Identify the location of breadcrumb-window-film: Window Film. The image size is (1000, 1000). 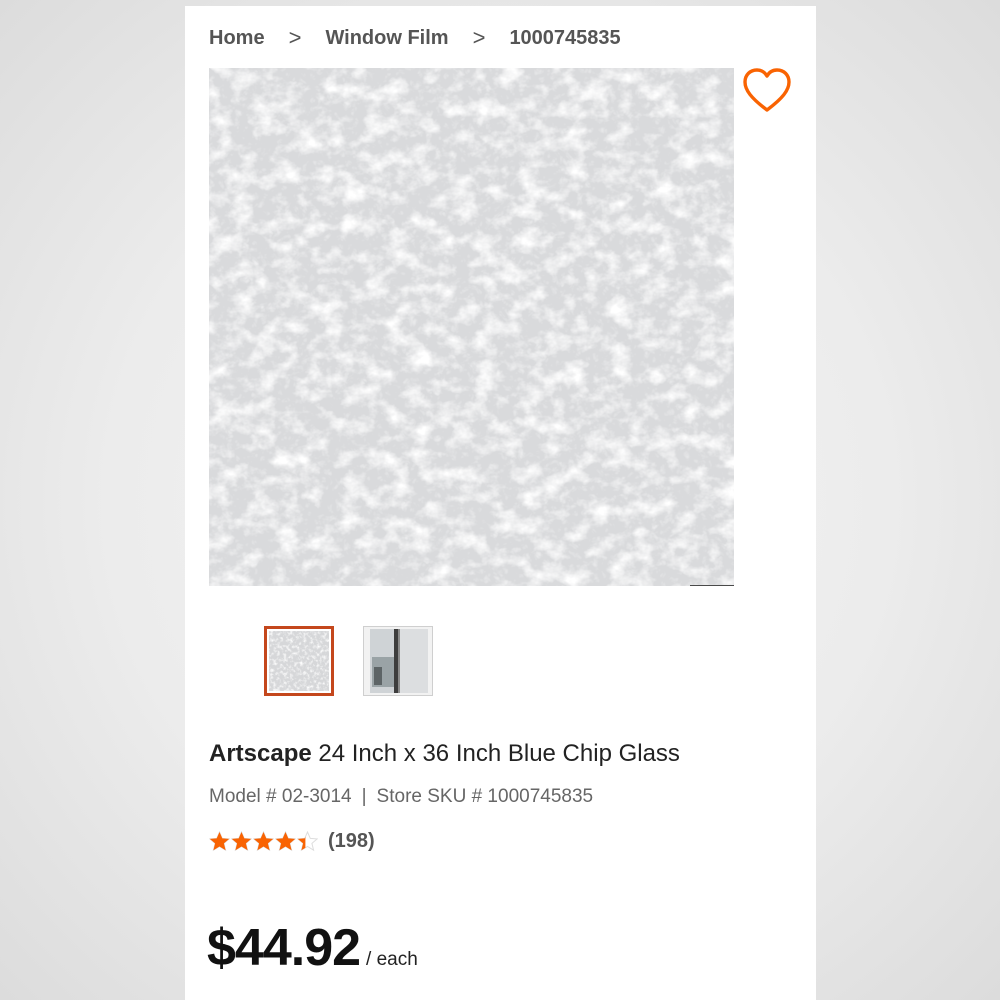
(386, 38).